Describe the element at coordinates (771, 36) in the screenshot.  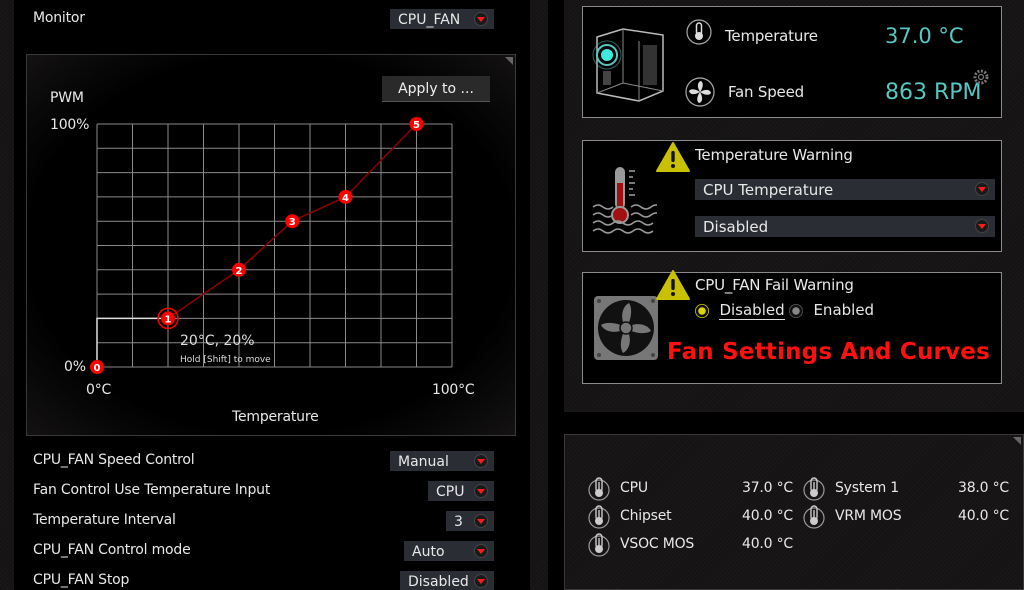
I see `temperature-label: Temperature` at that location.